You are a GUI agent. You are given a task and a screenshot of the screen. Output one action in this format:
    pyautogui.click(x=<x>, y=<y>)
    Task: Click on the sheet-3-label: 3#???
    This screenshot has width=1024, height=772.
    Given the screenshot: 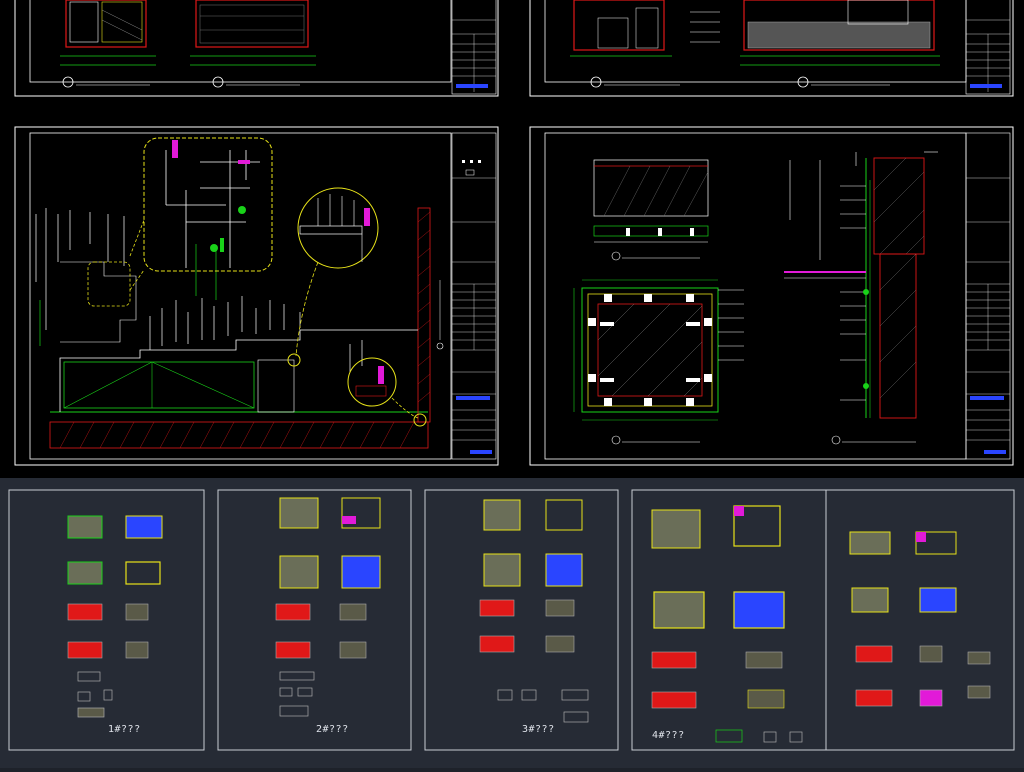 What is the action you would take?
    pyautogui.click(x=538, y=729)
    